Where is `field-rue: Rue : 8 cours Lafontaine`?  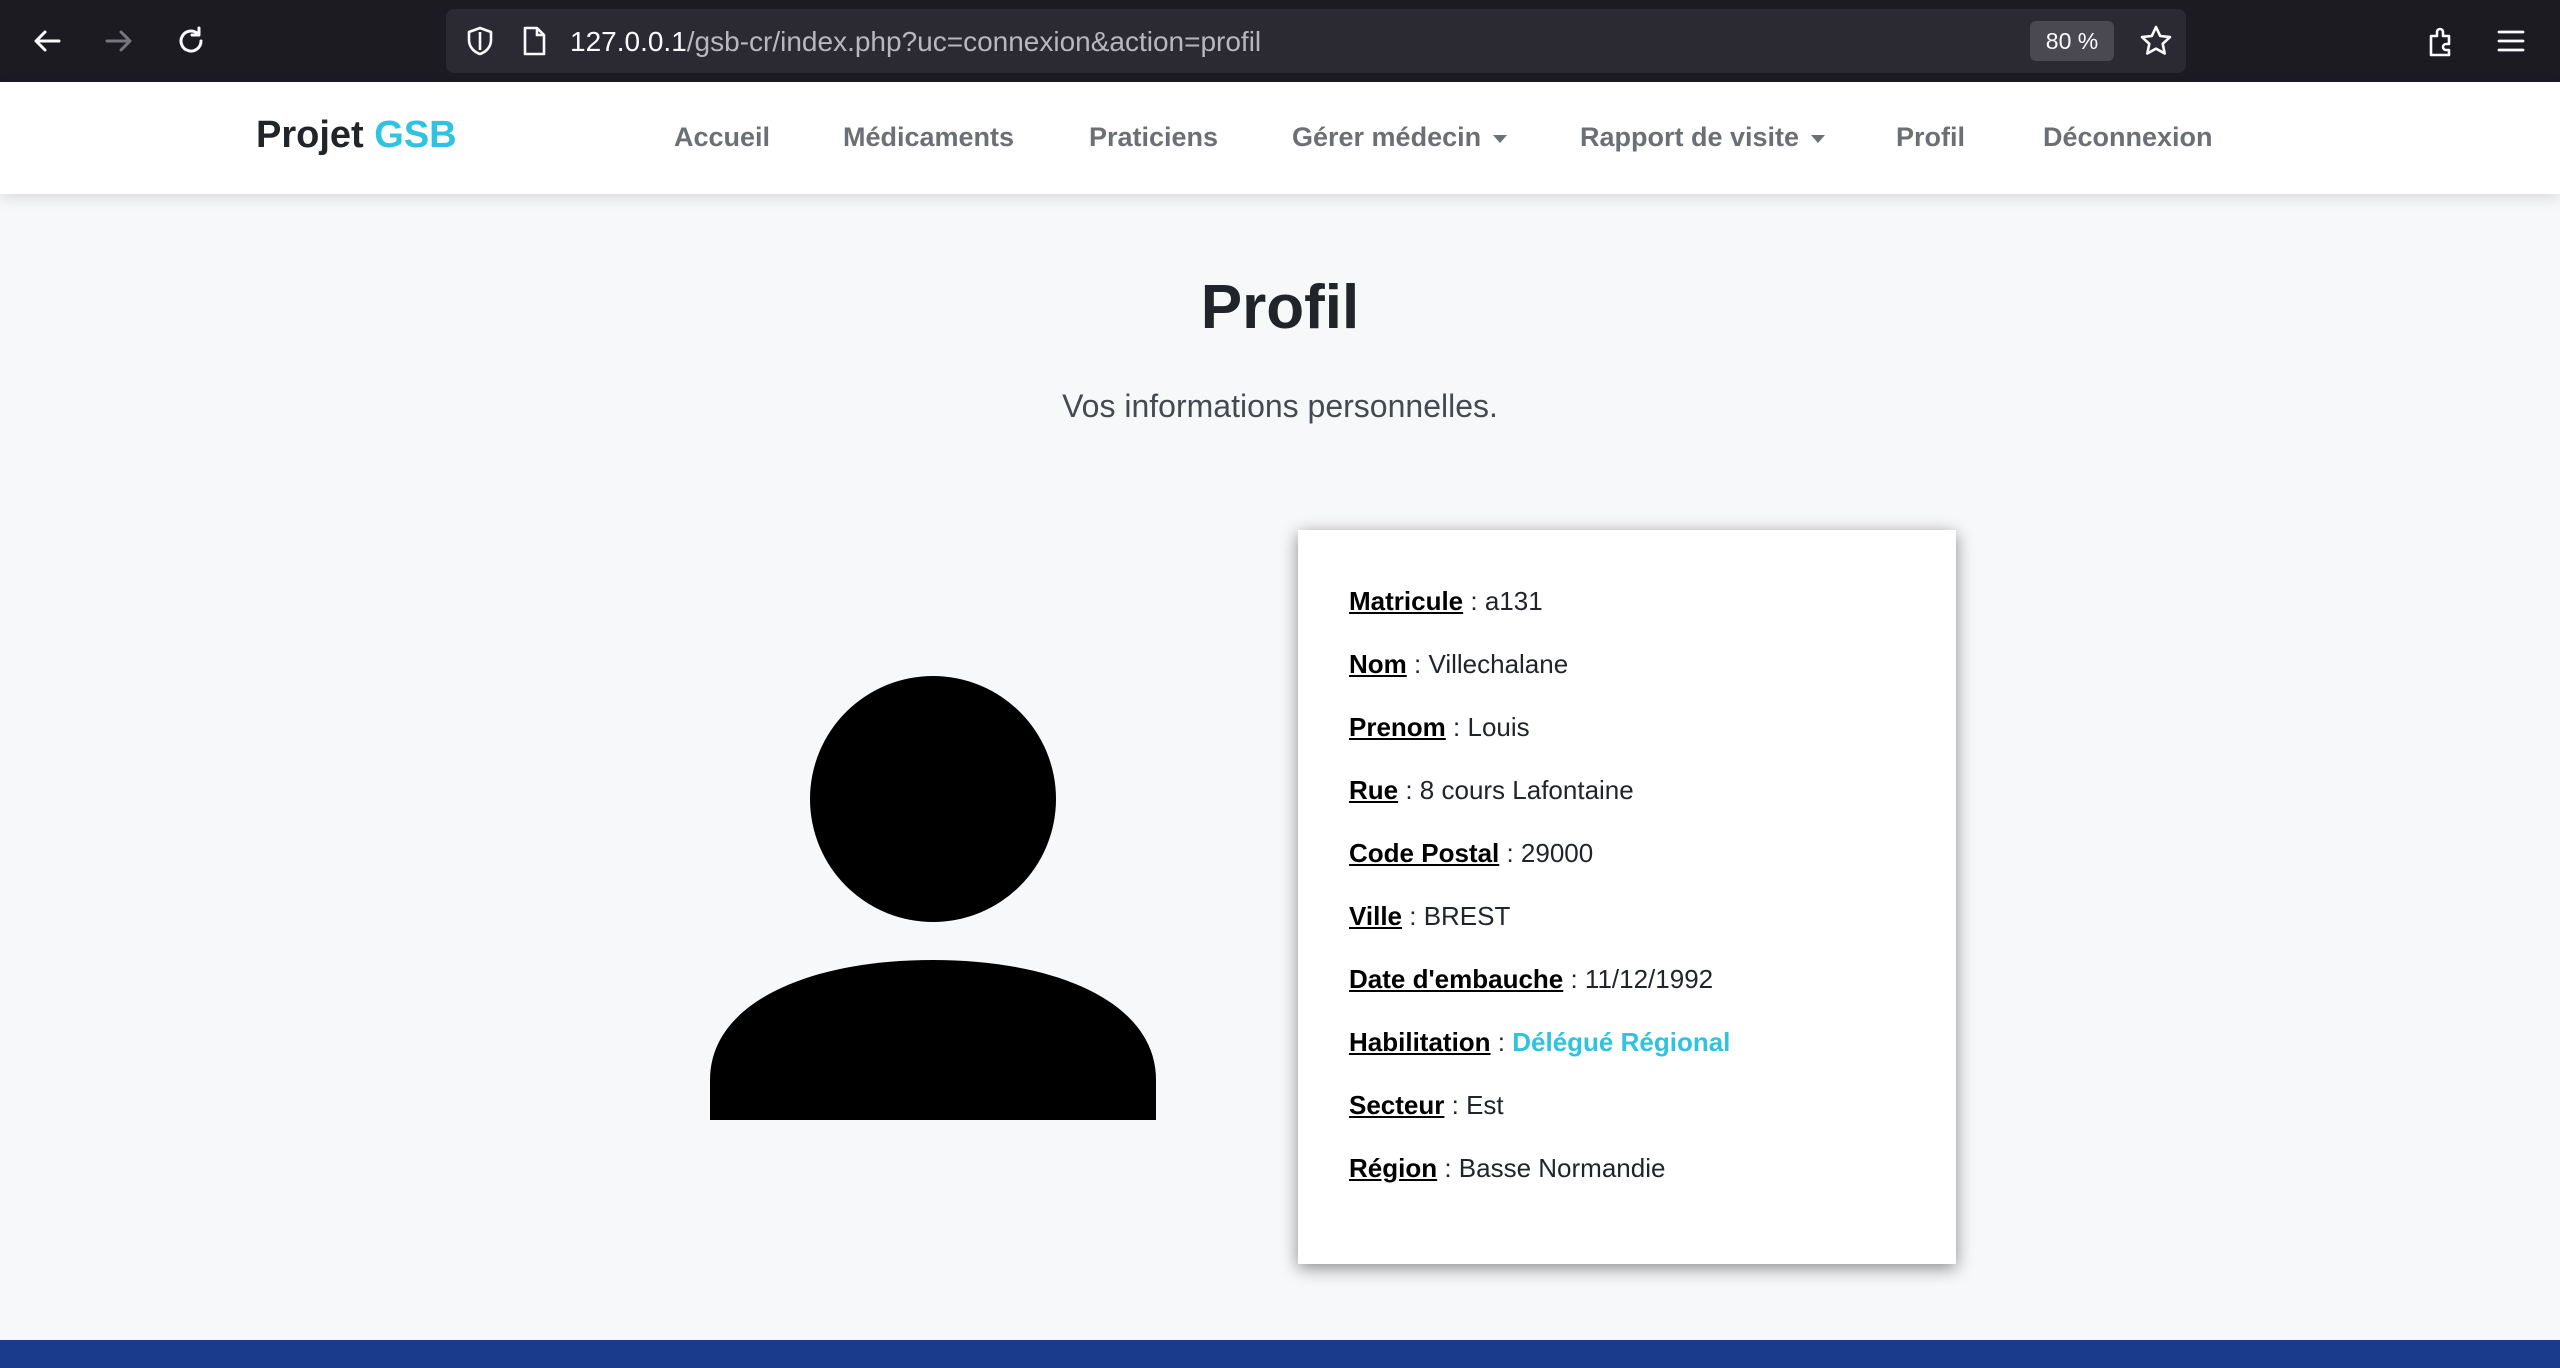
field-rue: Rue : 8 cours Lafontaine is located at coordinates (1491, 790).